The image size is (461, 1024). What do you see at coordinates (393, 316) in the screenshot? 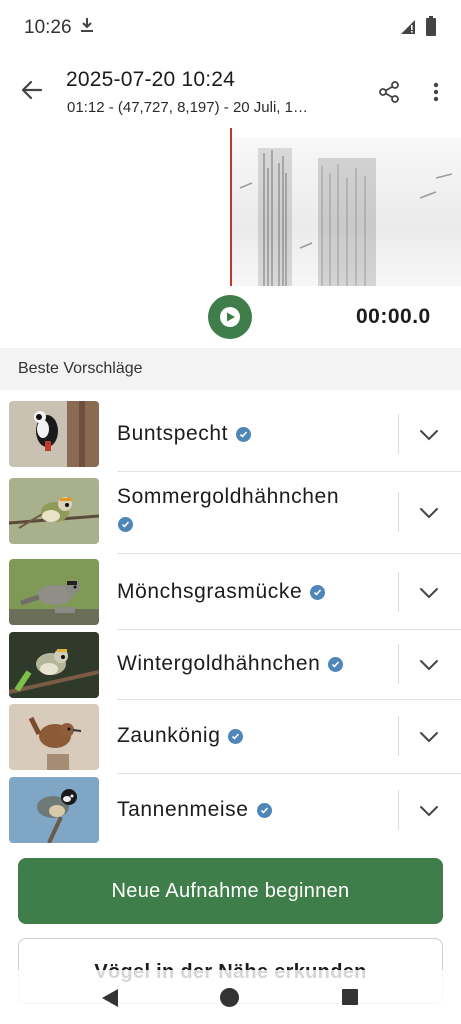
I see `elapsed-time: 00:00.0` at bounding box center [393, 316].